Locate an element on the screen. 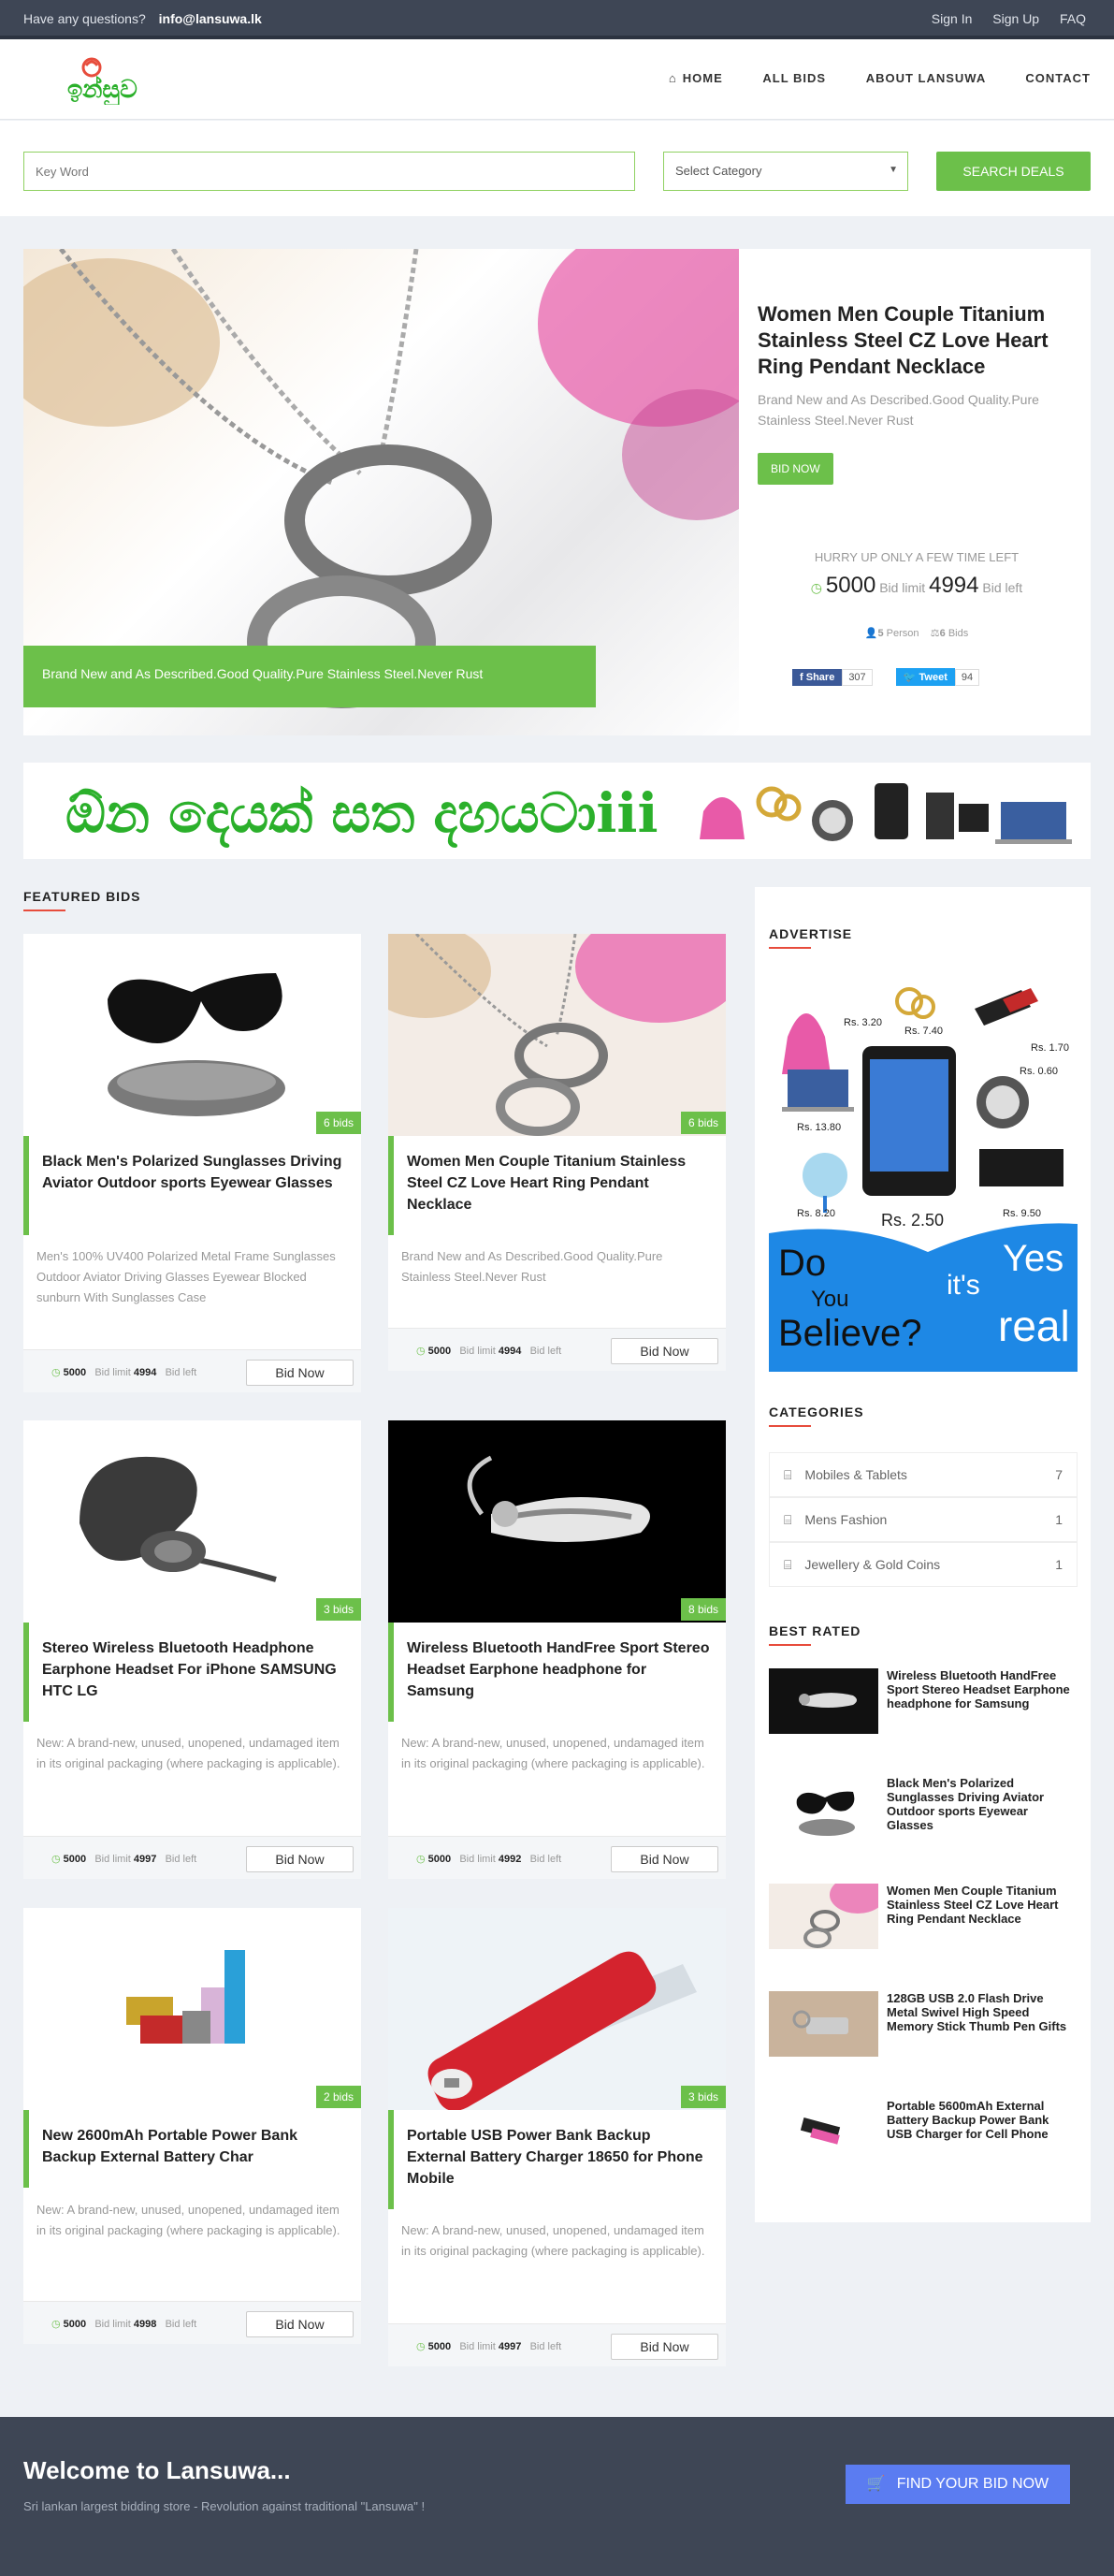  signin-link: Sign In is located at coordinates (952, 18).